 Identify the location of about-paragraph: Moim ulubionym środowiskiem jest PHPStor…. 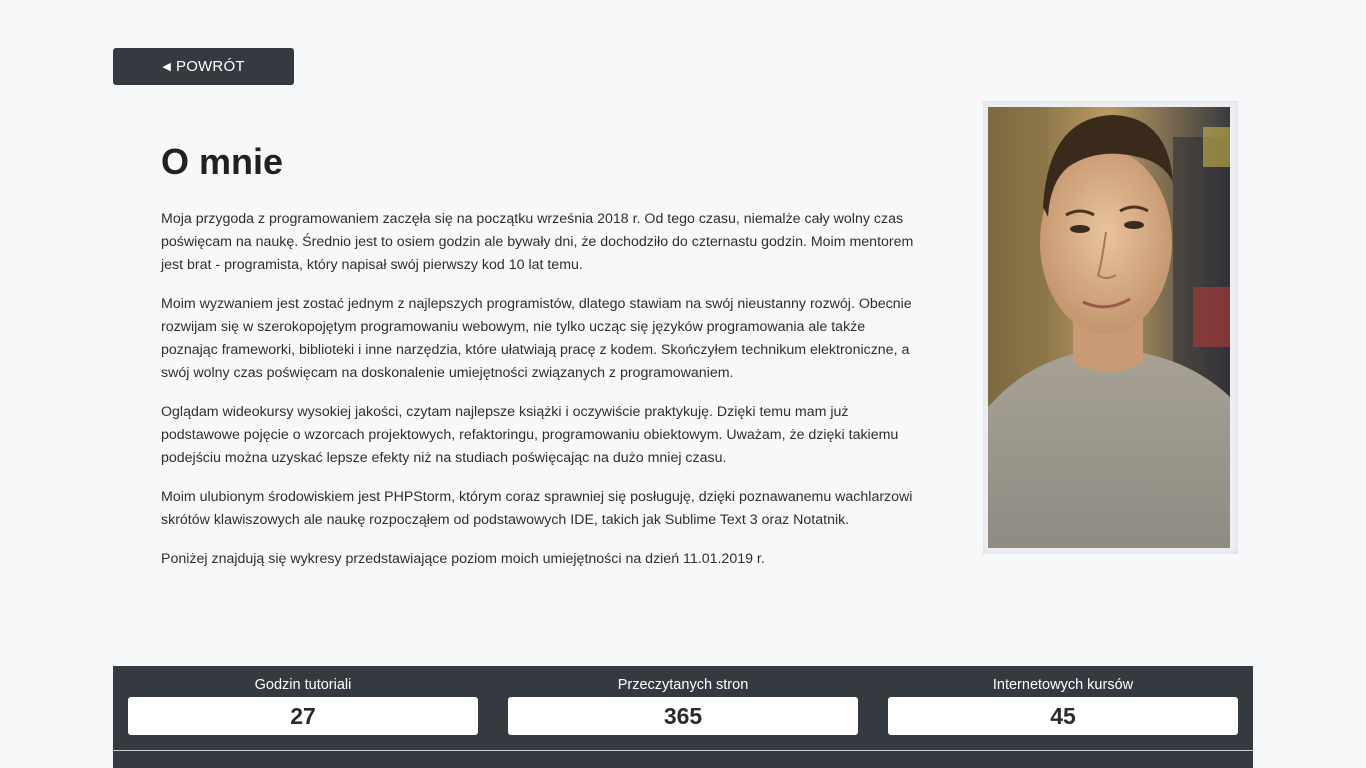
(537, 508).